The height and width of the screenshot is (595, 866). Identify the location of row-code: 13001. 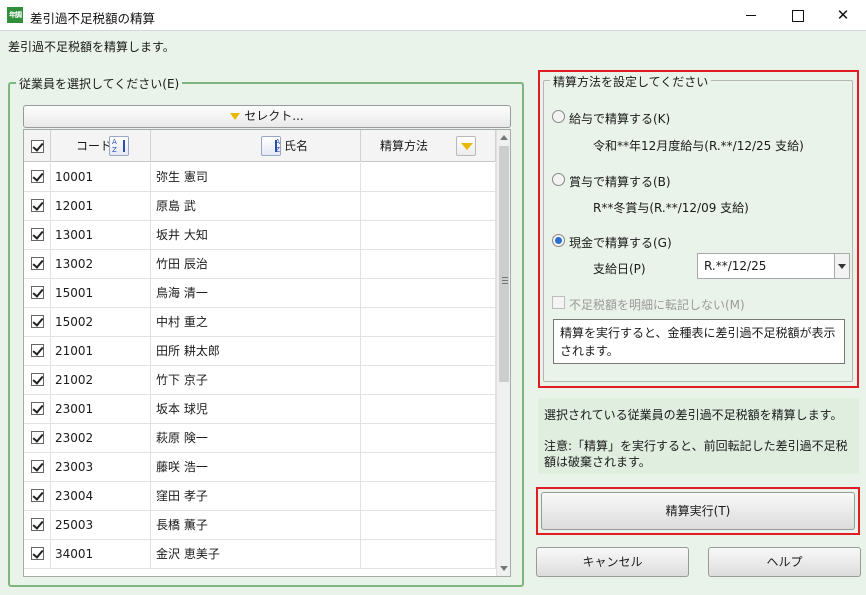
(101, 235).